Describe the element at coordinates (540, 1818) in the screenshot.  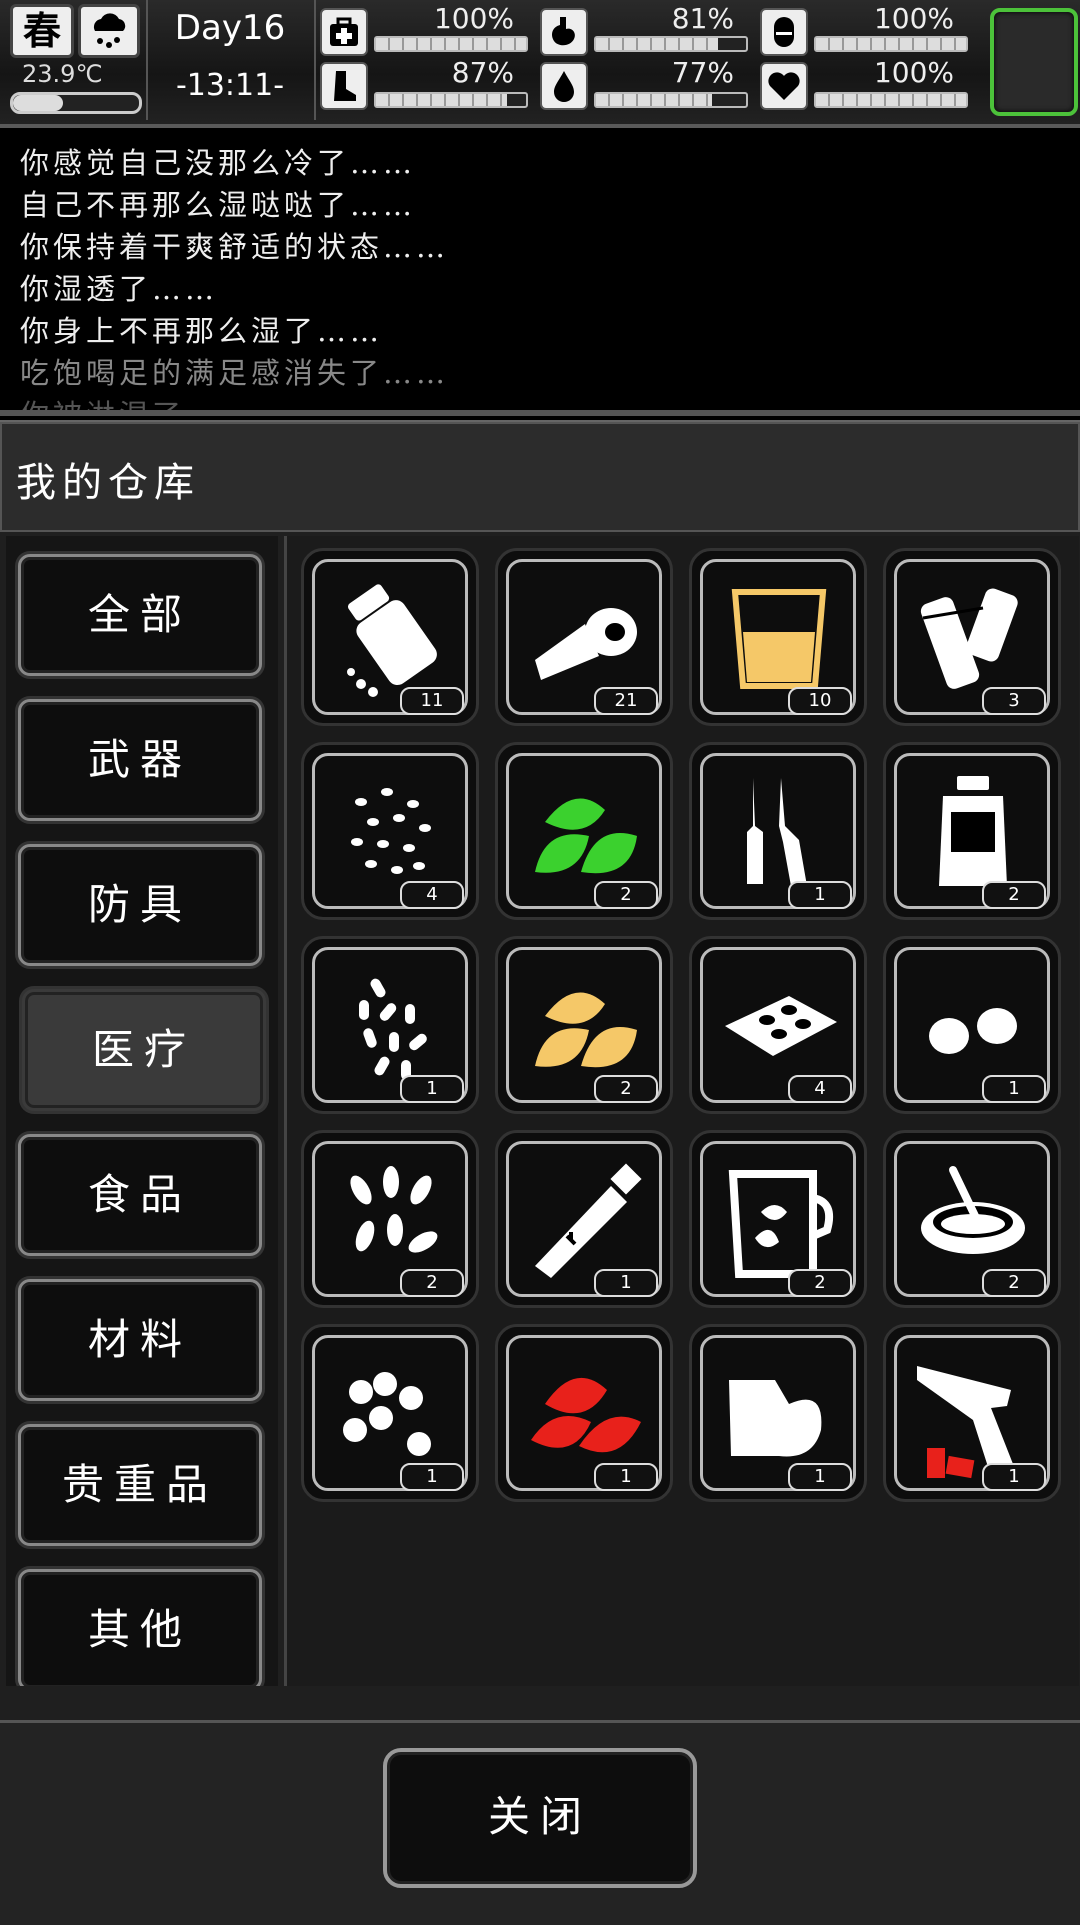
I see `close-button: 关闭` at that location.